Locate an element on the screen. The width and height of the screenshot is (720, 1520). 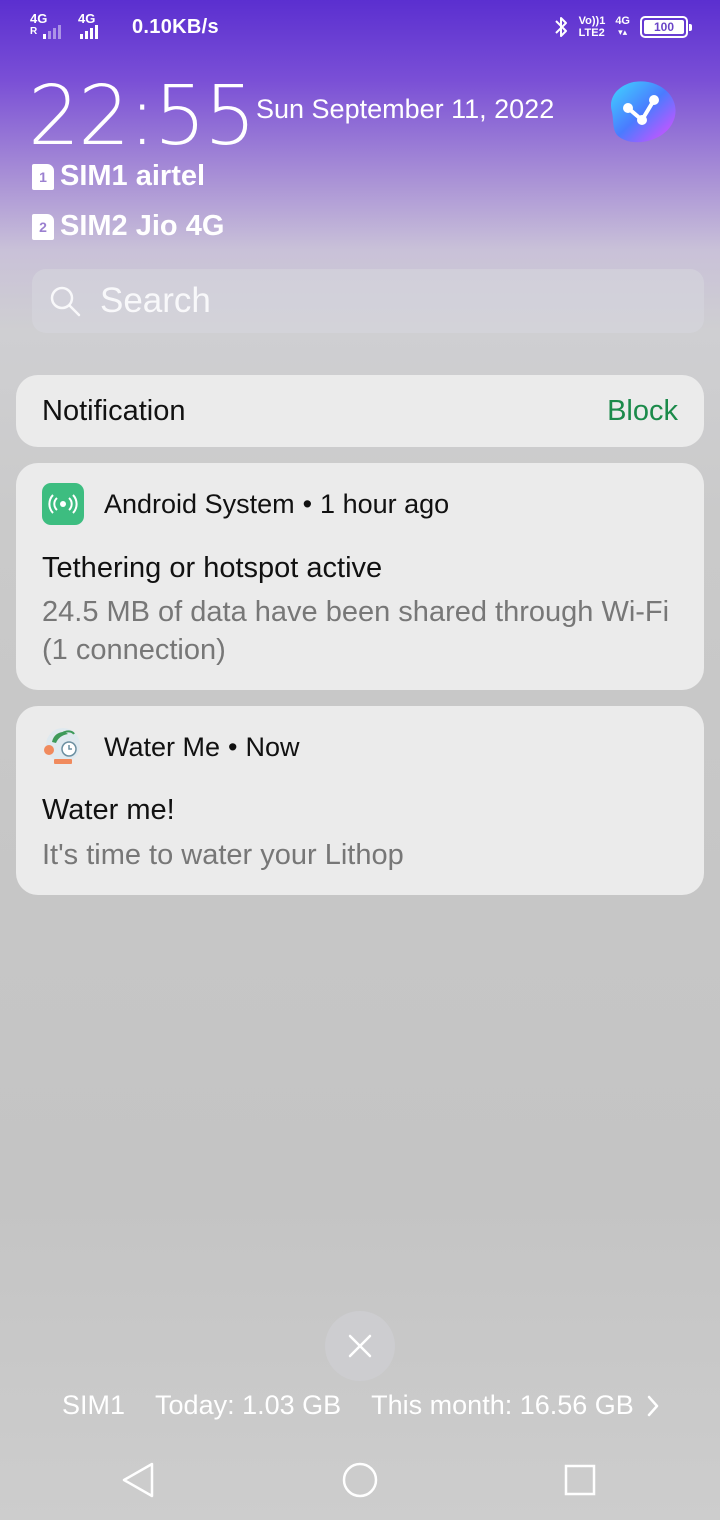
data-usage-month: This month: 16.56 GB is located at coordinates (502, 1405).